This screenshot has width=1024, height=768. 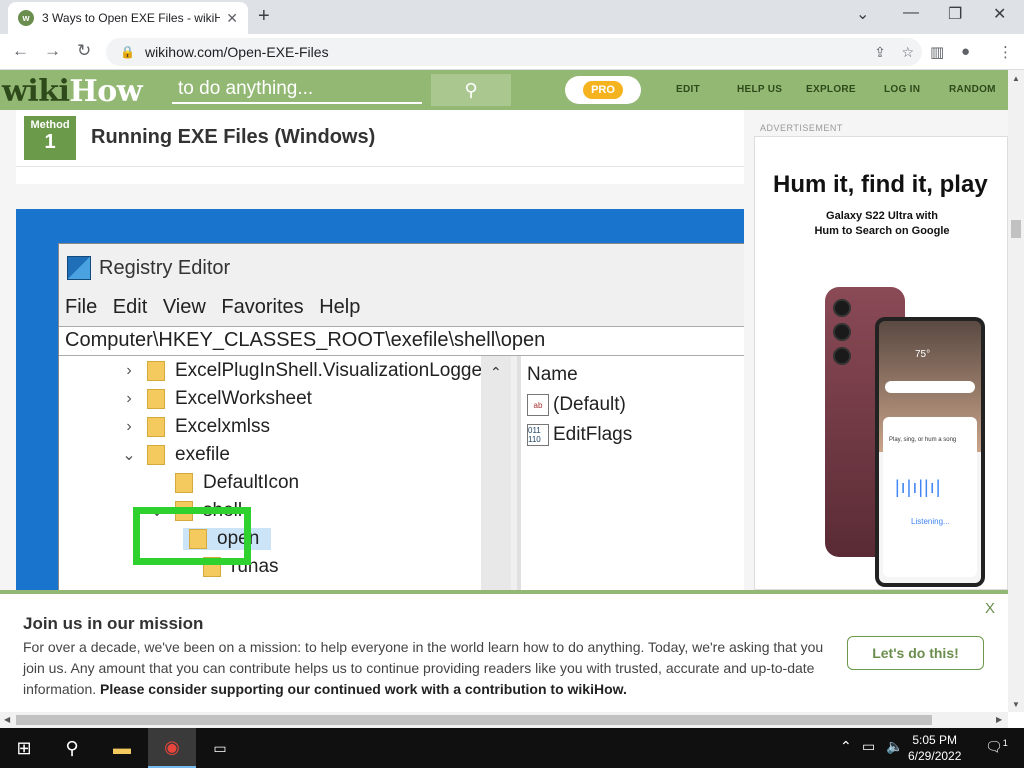 What do you see at coordinates (262, 307) in the screenshot?
I see `menu-favorites: Favorites` at bounding box center [262, 307].